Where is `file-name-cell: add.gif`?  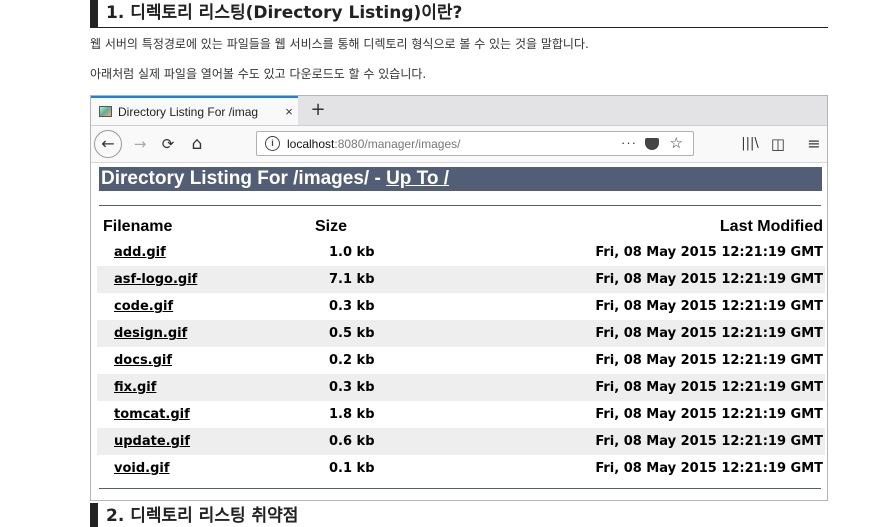
file-name-cell: add.gif is located at coordinates (203, 252).